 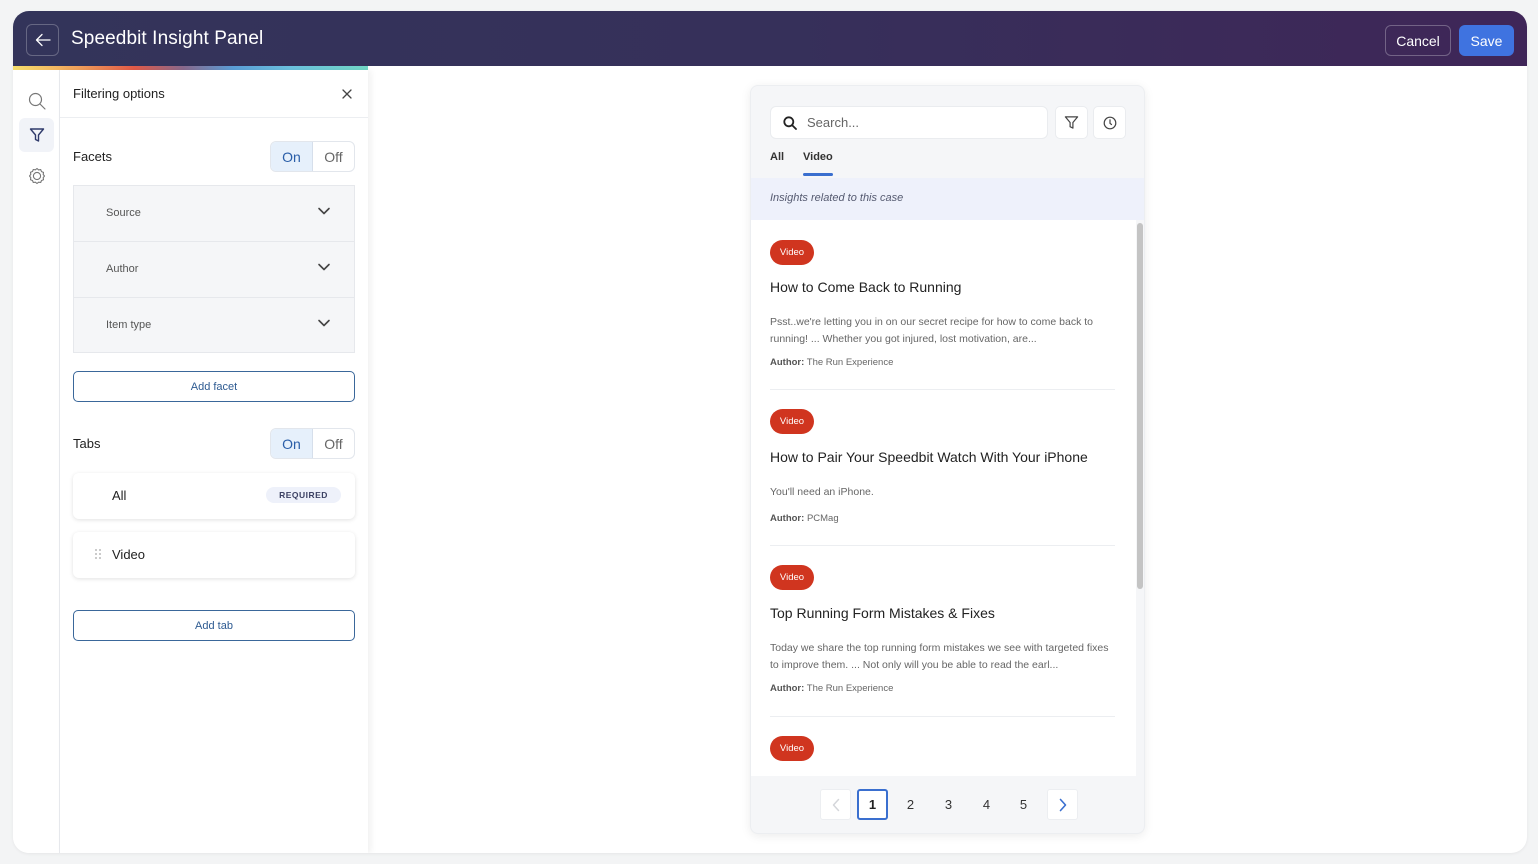 I want to click on tabs-toggle: On Off, so click(x=312, y=443).